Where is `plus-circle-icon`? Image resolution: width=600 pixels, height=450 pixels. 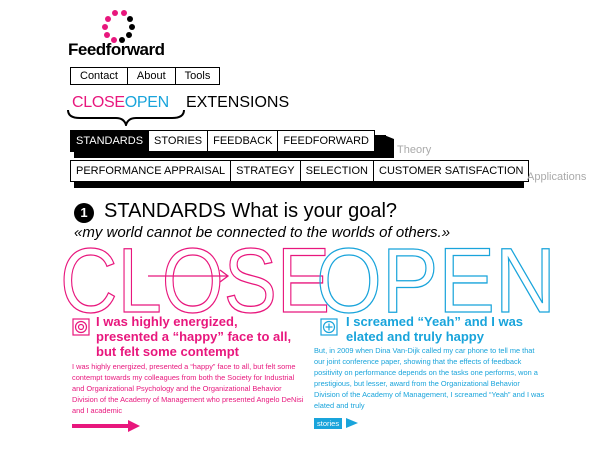 plus-circle-icon is located at coordinates (329, 327).